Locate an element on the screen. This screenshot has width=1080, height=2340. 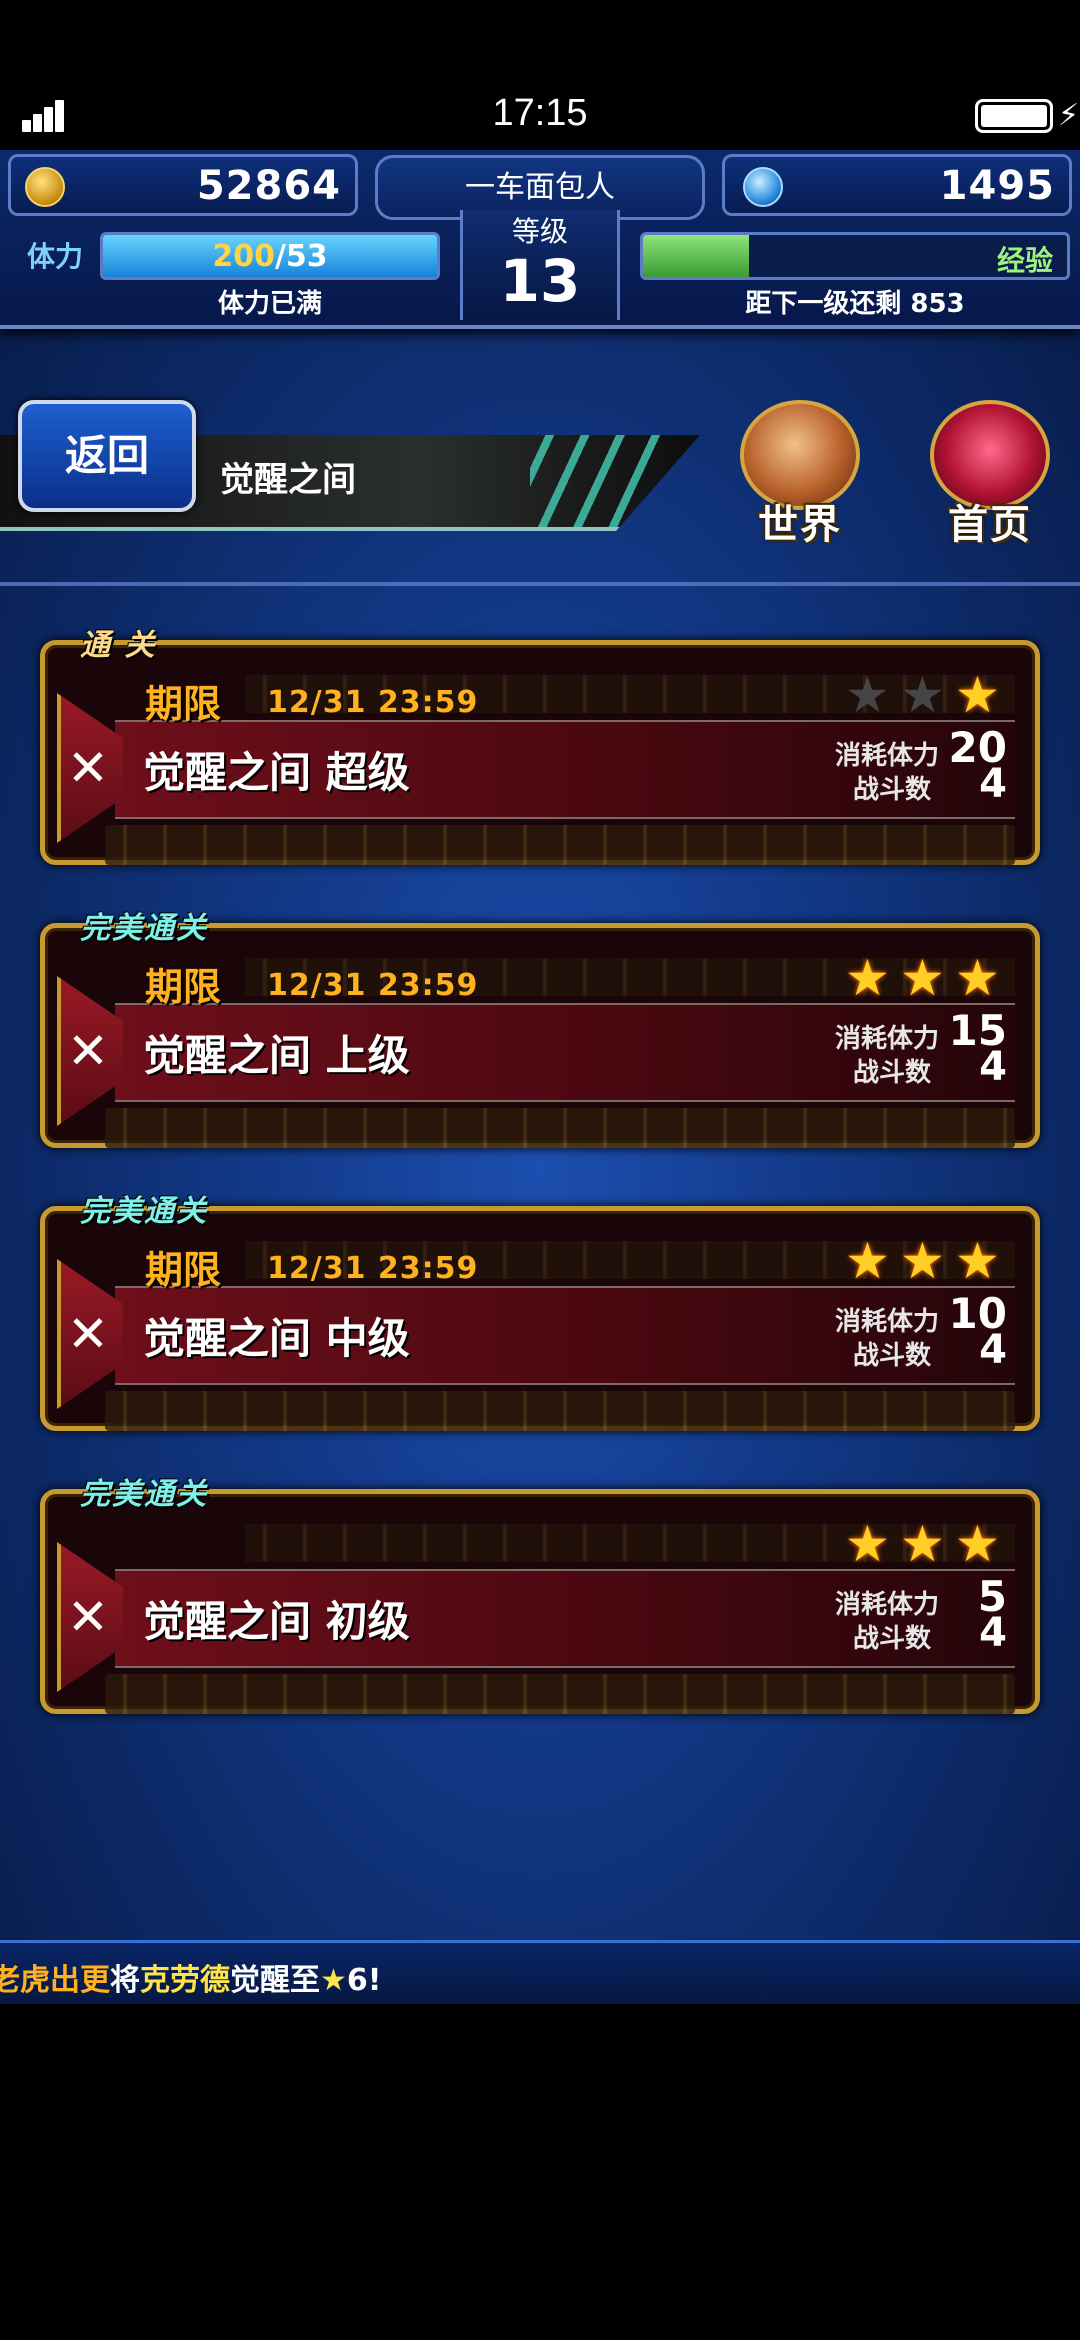
exp-remaining: 距下一级还剩 853 is located at coordinates (855, 304).